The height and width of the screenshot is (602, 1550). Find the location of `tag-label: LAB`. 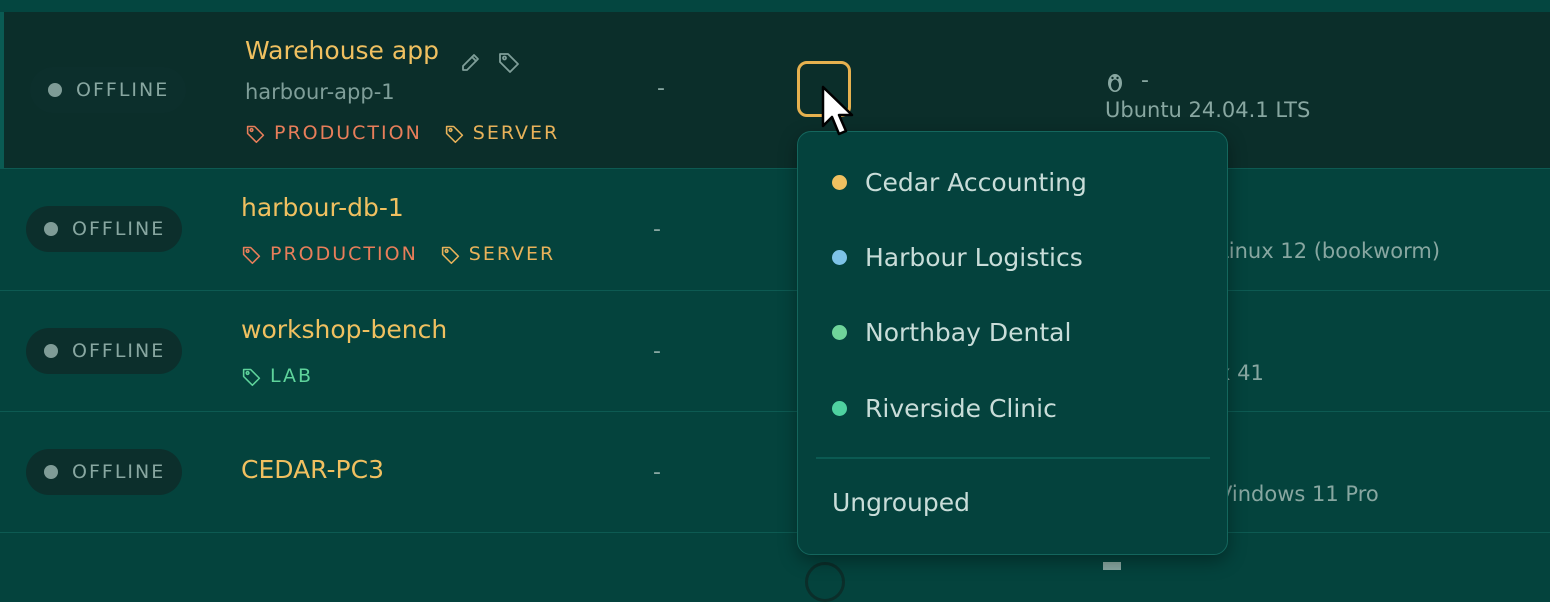

tag-label: LAB is located at coordinates (292, 376).